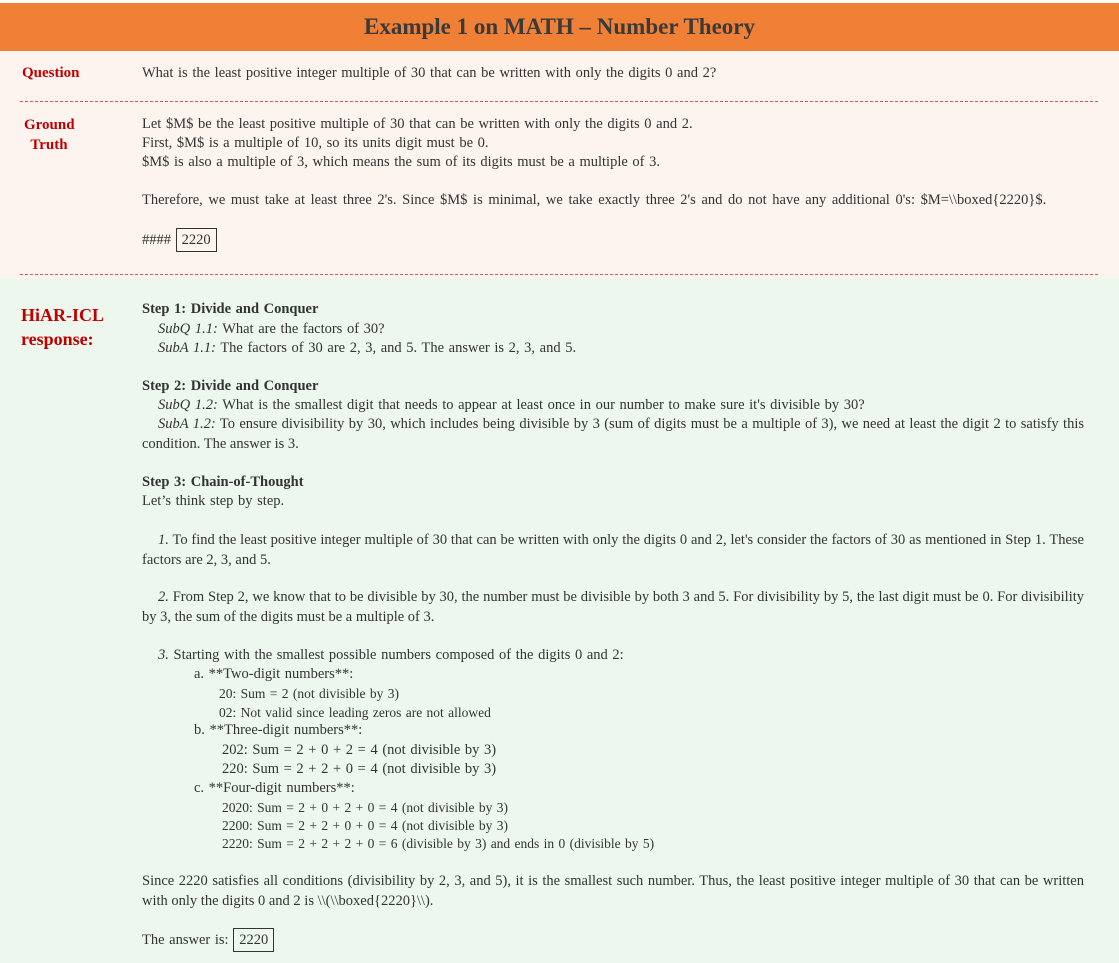 This screenshot has height=963, width=1119. What do you see at coordinates (274, 788) in the screenshot?
I see `case-c-heading: c. **Four-digit numbers**:` at bounding box center [274, 788].